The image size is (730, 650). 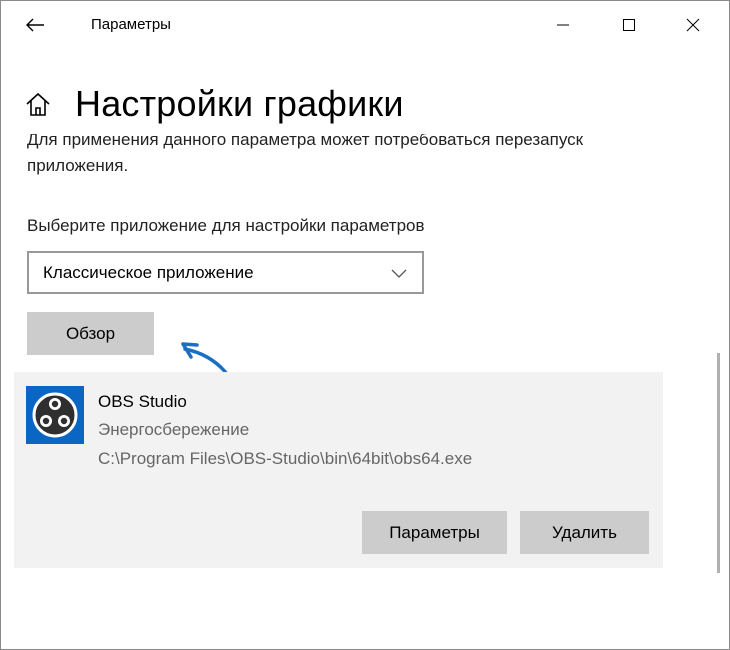 I want to click on page-title: Настройки графики, so click(x=239, y=103).